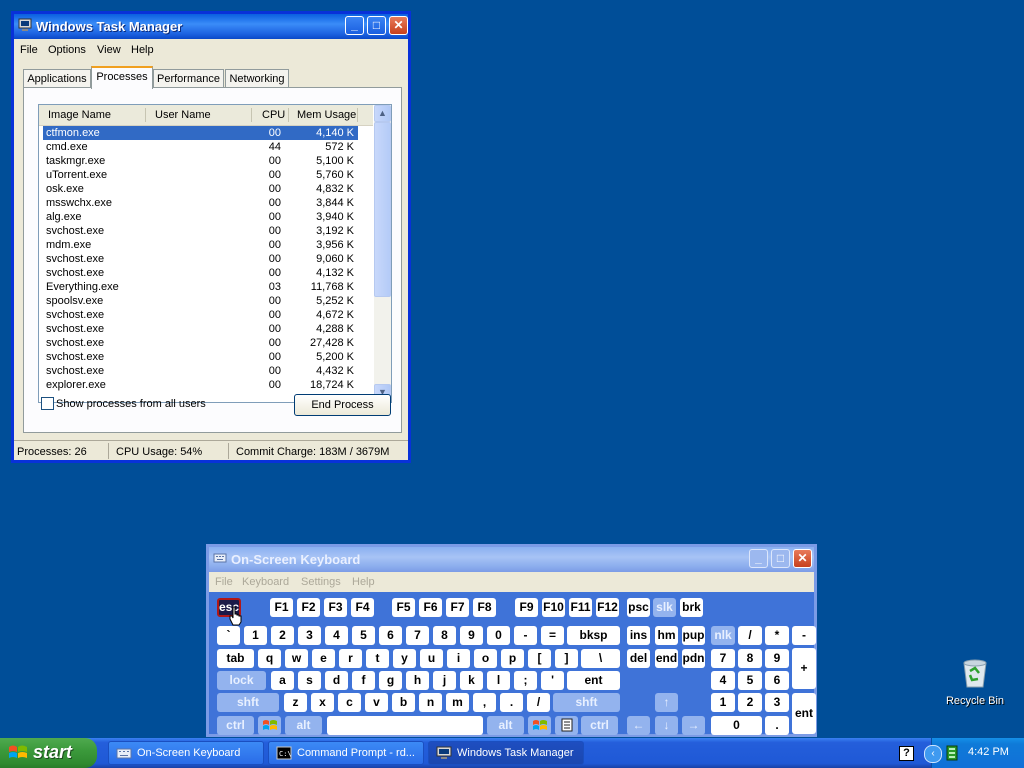 The height and width of the screenshot is (768, 1024). Describe the element at coordinates (376, 702) in the screenshot. I see `osk-key-v: v` at that location.